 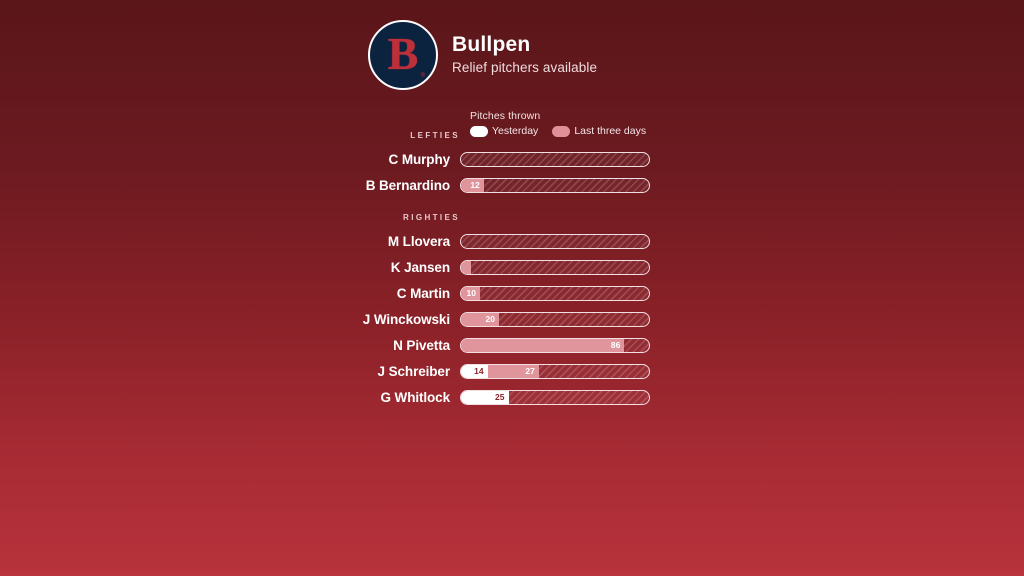 What do you see at coordinates (435, 135) in the screenshot?
I see `section-header-lefties: LEFTIES` at bounding box center [435, 135].